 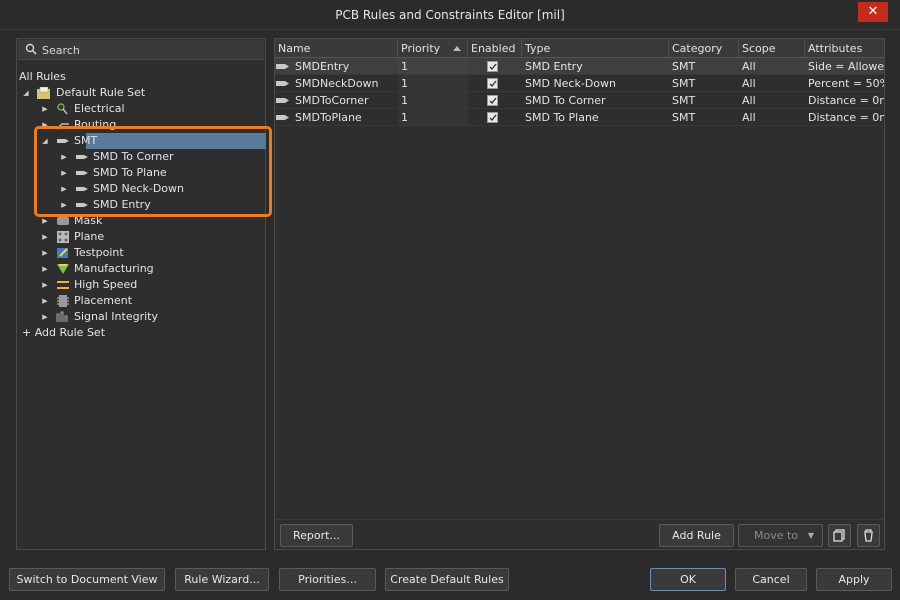 What do you see at coordinates (142, 141) in the screenshot?
I see `tree-item-smt: ◢ SMT` at bounding box center [142, 141].